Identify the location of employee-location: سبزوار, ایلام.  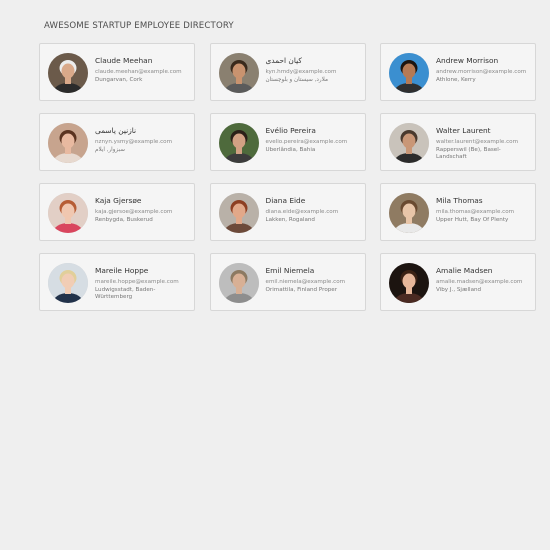
(110, 150).